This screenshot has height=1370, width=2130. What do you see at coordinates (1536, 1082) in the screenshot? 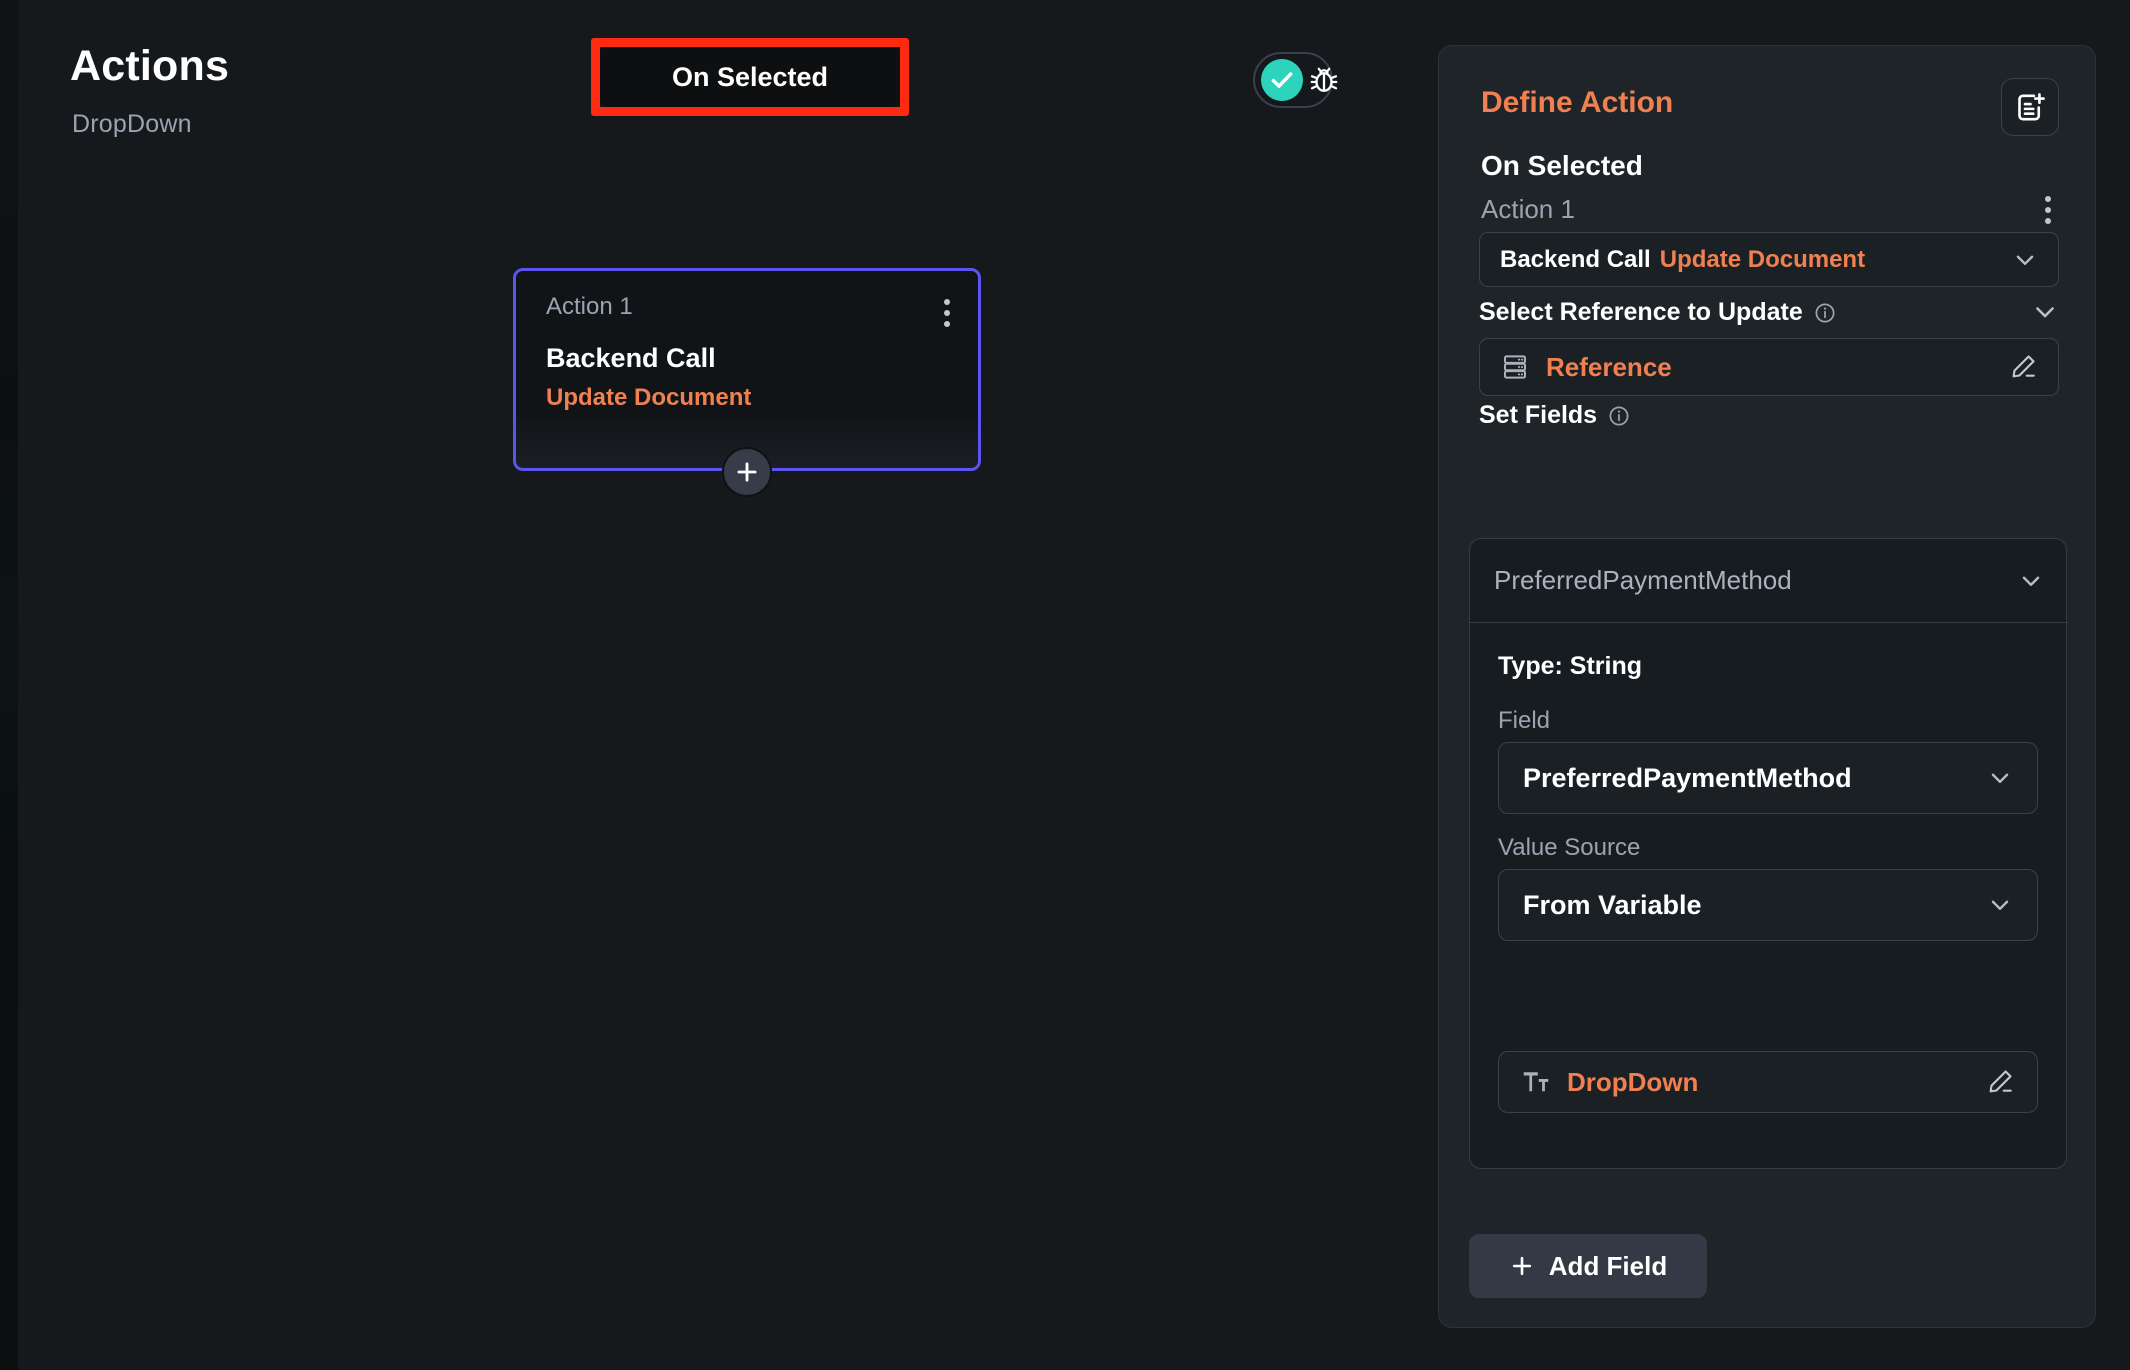
I see `text-format-icon` at bounding box center [1536, 1082].